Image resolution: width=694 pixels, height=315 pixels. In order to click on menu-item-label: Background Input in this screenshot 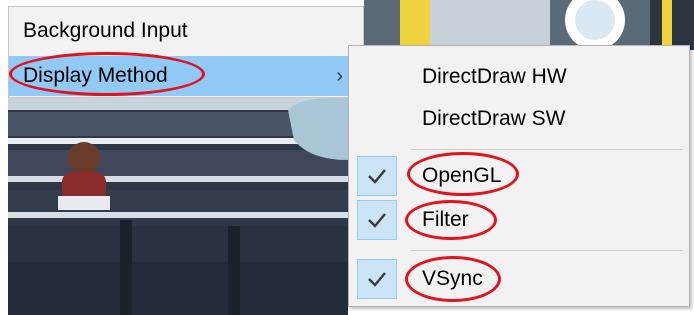, I will do `click(105, 30)`.